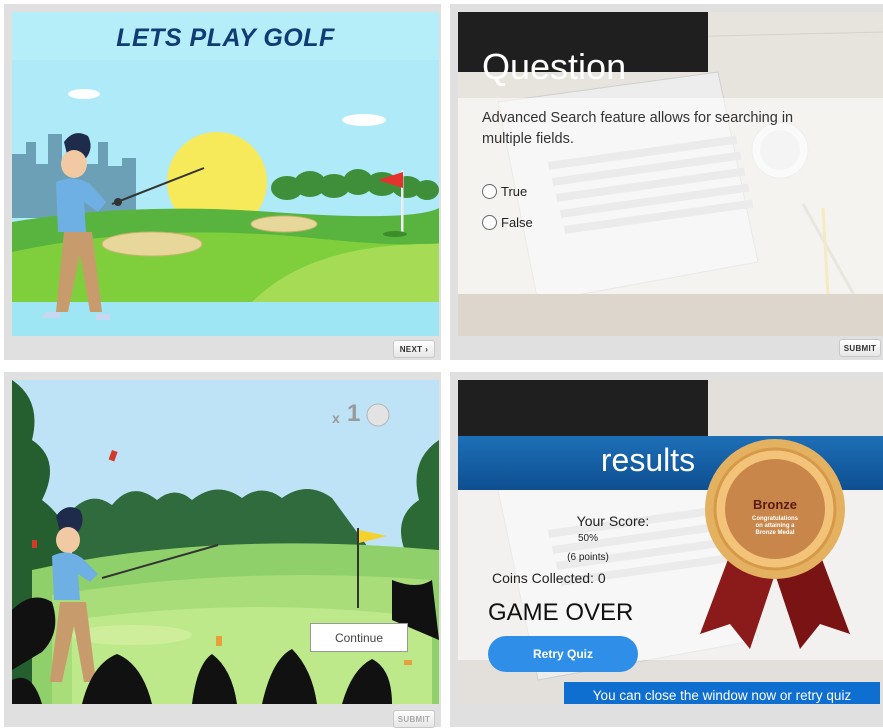  I want to click on option-false: False, so click(507, 222).